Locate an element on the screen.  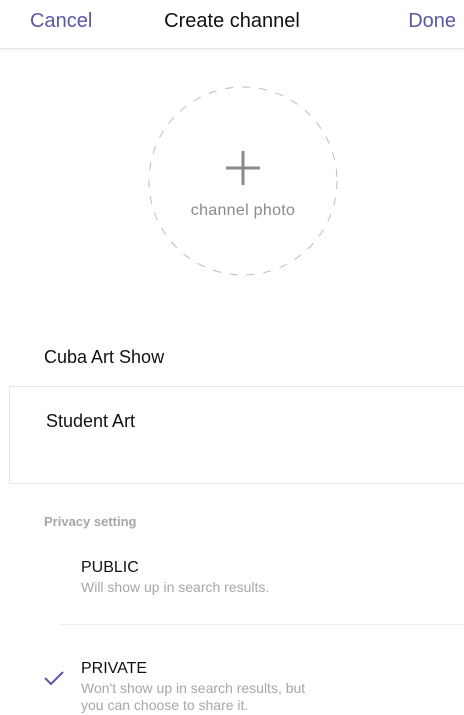
privacy-setting-header: Privacy setting is located at coordinates (90, 521).